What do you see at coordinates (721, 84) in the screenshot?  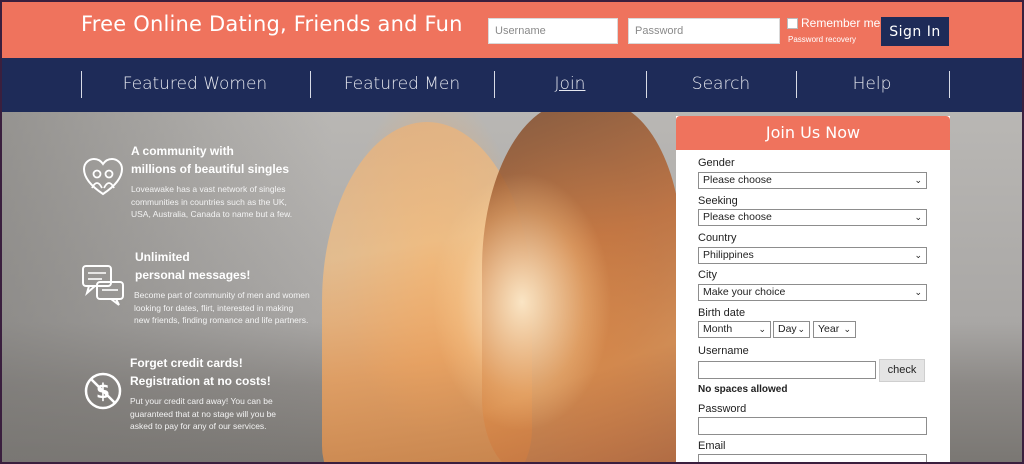 I see `nav-search: Search` at bounding box center [721, 84].